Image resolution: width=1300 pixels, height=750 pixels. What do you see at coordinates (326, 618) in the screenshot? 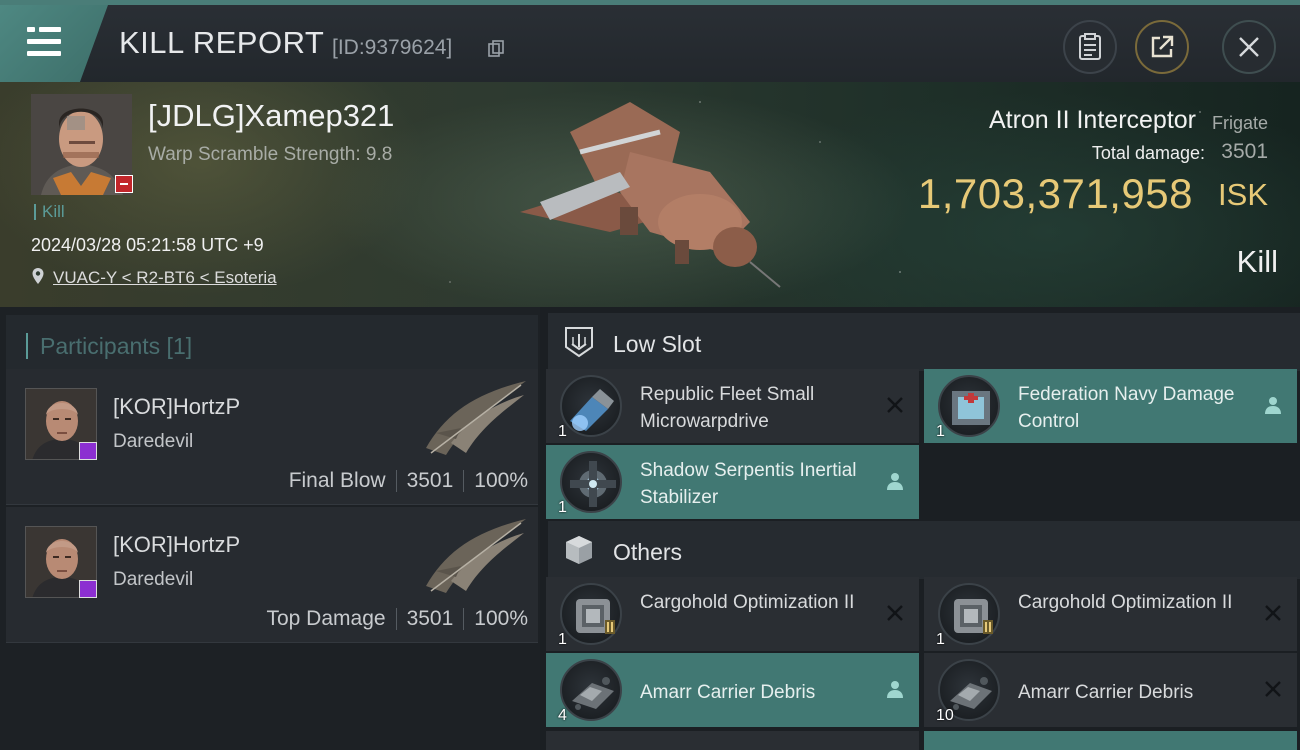
I see `participant-role: Top Damage` at bounding box center [326, 618].